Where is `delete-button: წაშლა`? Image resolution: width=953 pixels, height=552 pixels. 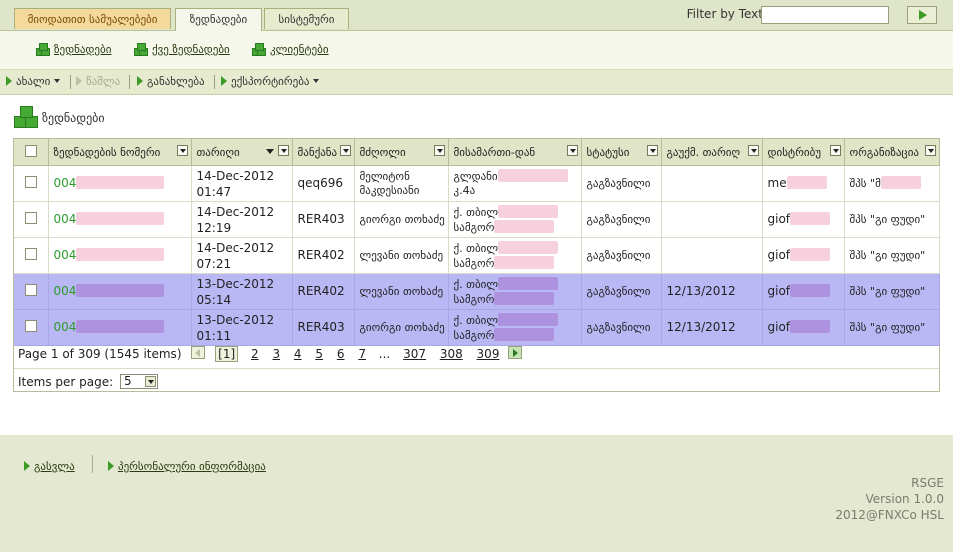
delete-button: წაშლა is located at coordinates (98, 81).